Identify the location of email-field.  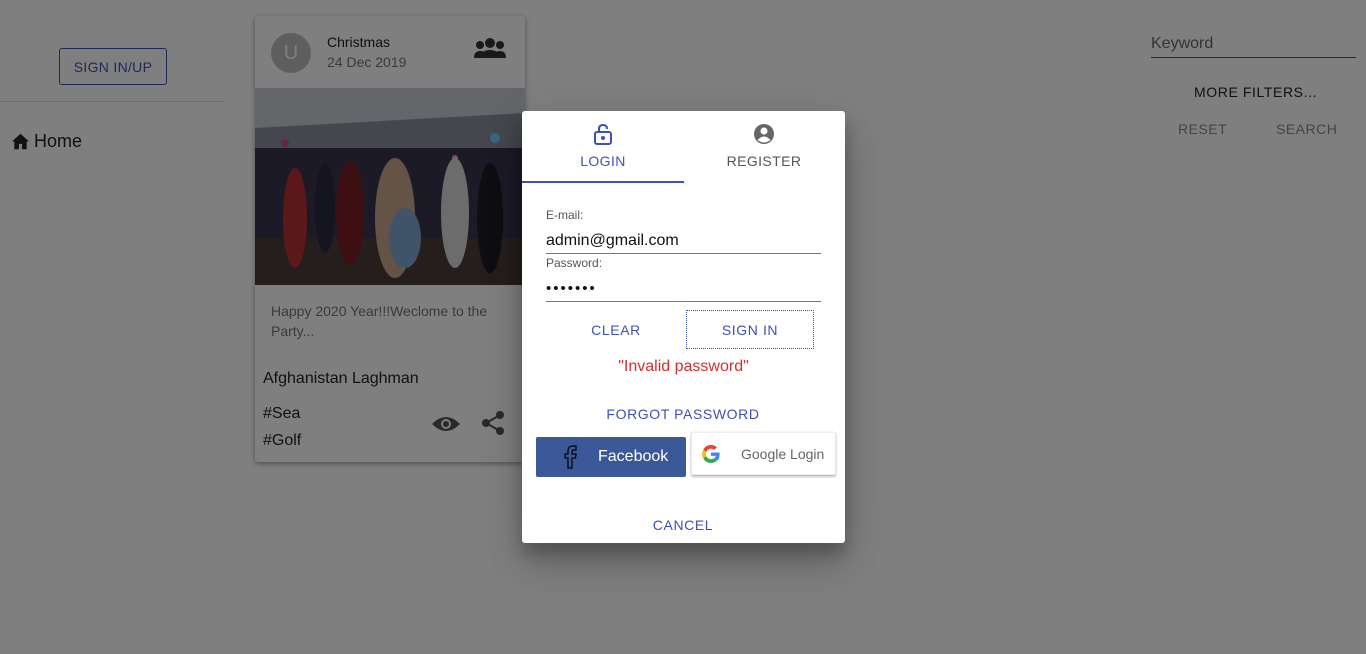
(683, 241).